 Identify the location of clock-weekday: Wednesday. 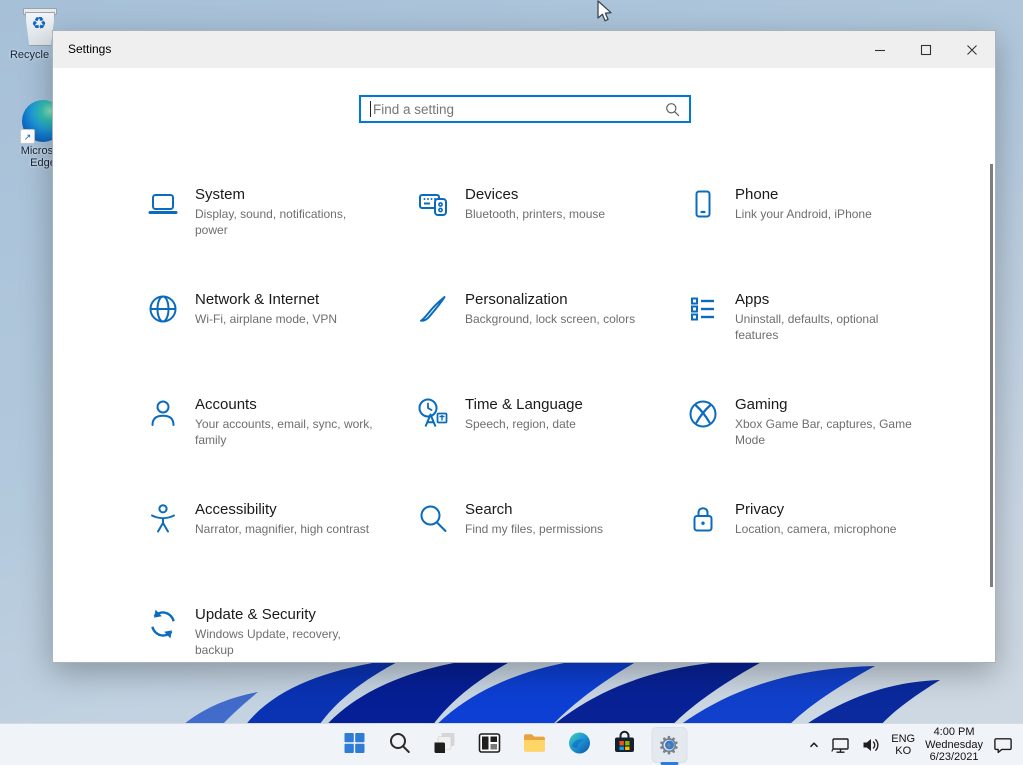
(954, 744).